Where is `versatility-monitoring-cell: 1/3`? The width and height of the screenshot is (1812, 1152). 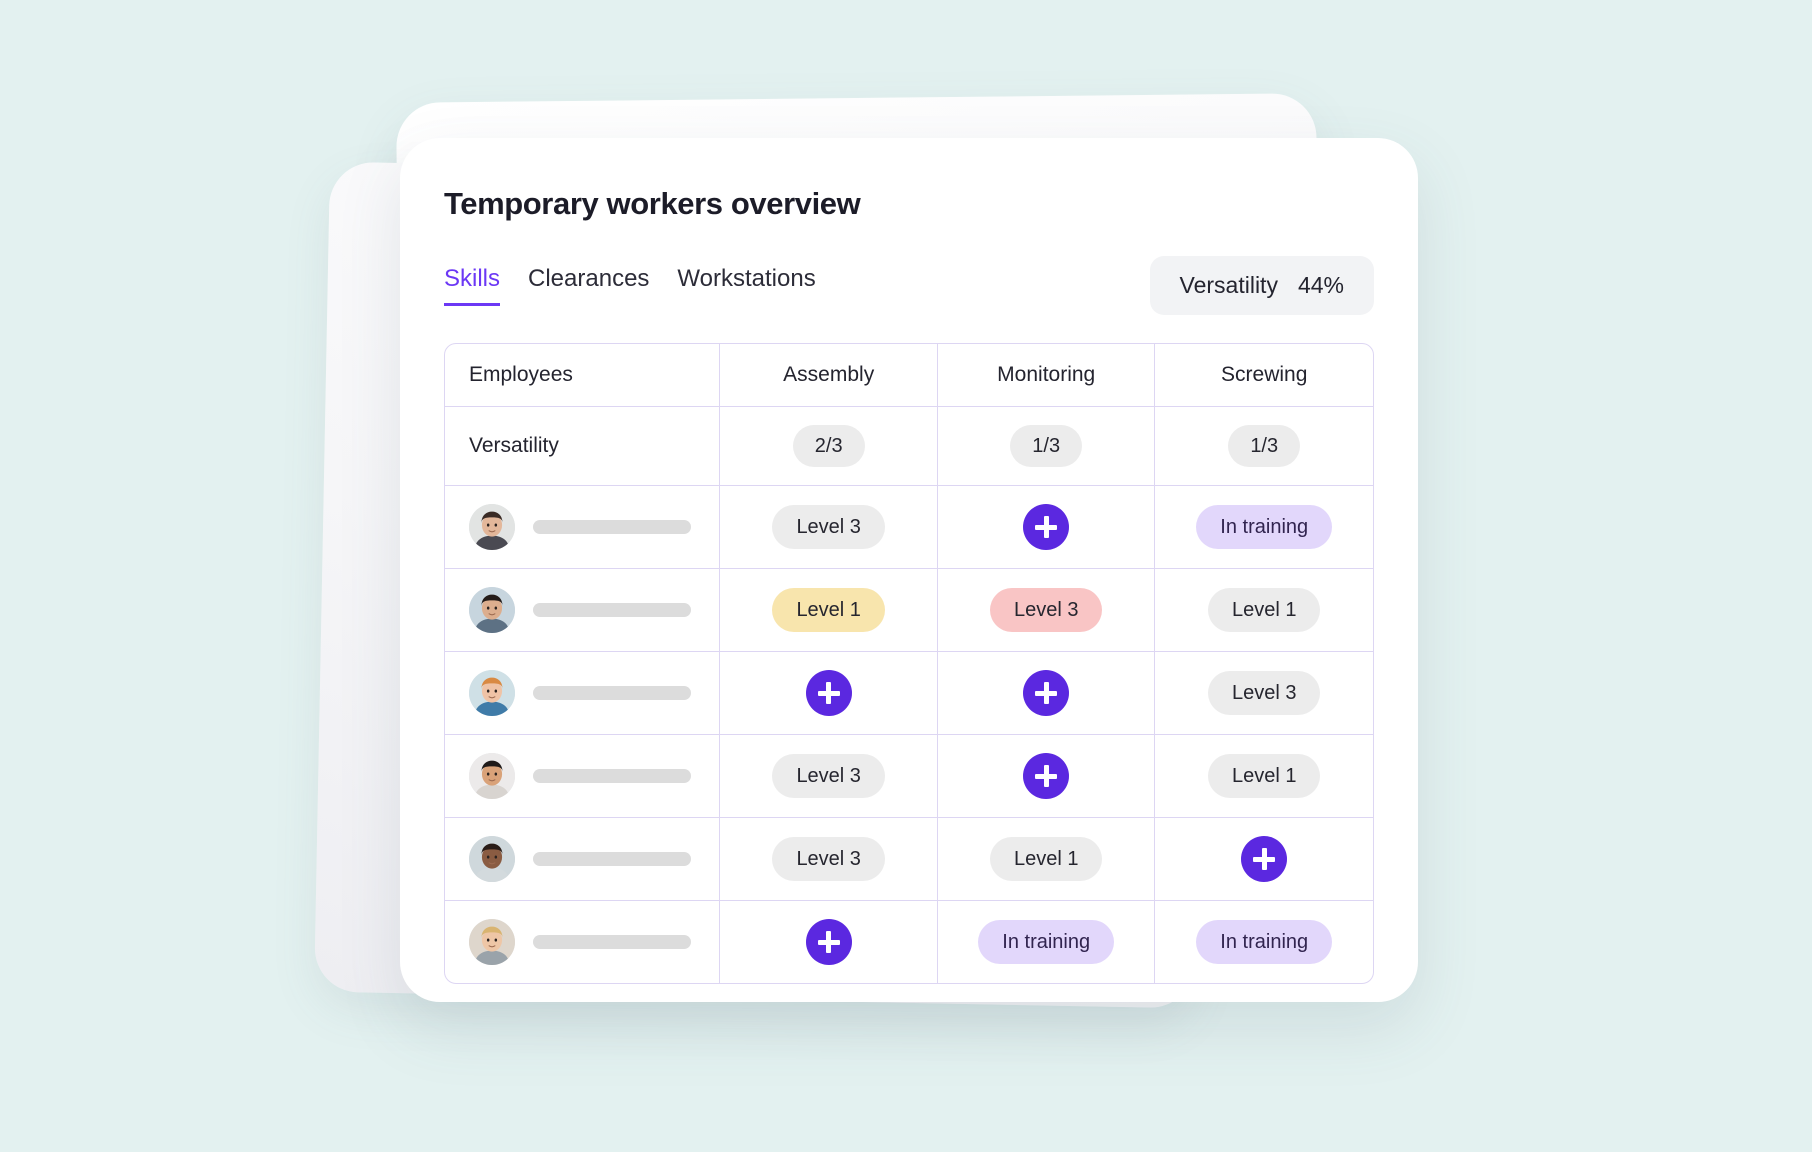 versatility-monitoring-cell: 1/3 is located at coordinates (1047, 446).